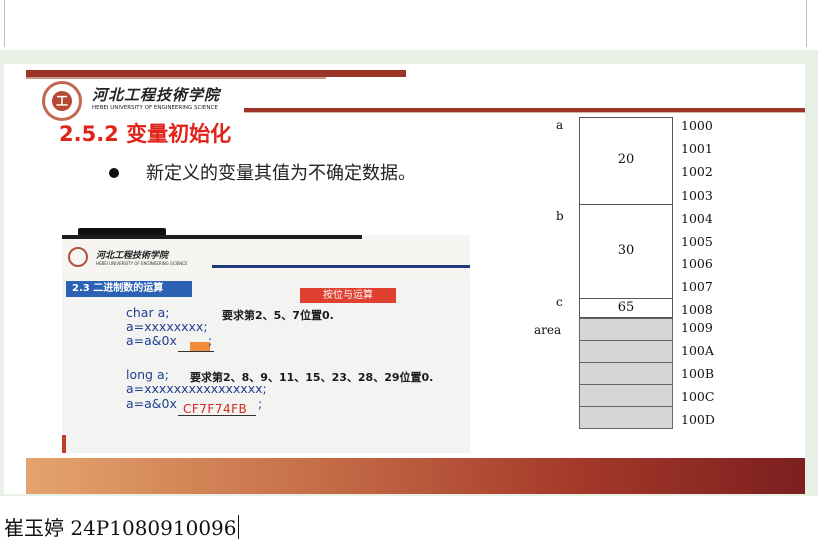  What do you see at coordinates (147, 374) in the screenshot?
I see `code-long-decl: long a;` at bounding box center [147, 374].